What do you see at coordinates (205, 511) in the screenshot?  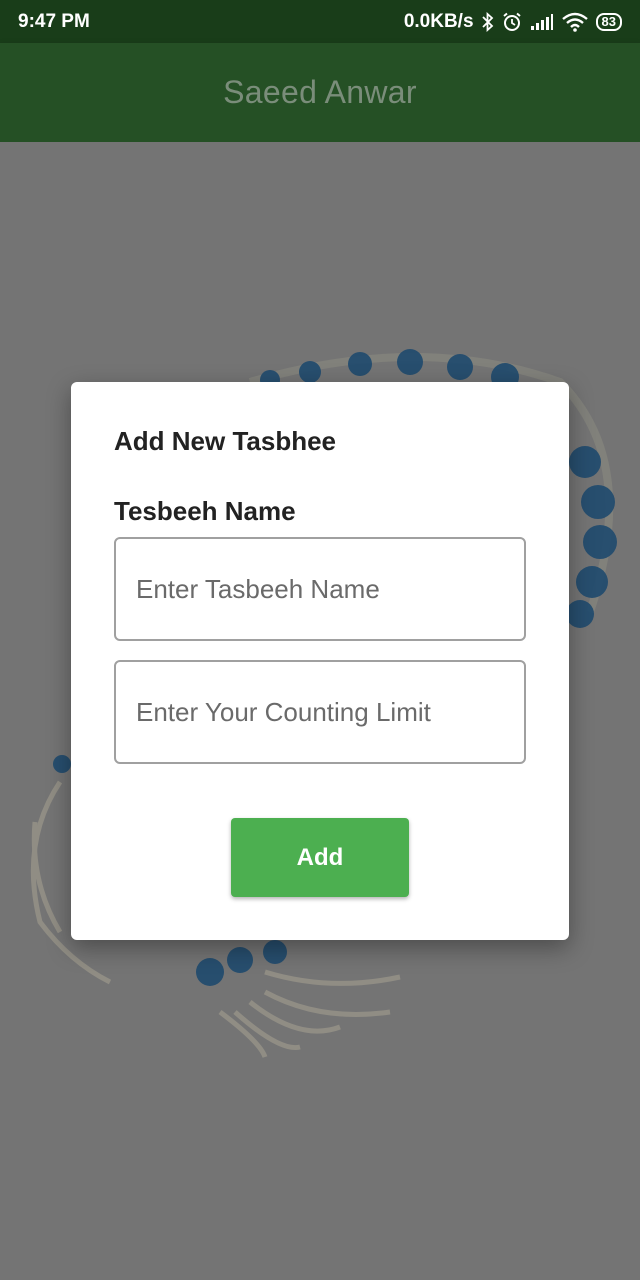 I see `tasbeeh-name-label: Tesbeeh Name` at bounding box center [205, 511].